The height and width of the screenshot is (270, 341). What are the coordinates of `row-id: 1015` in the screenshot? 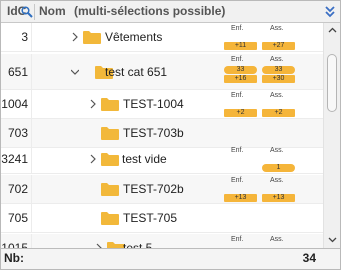 It's located at (16, 241).